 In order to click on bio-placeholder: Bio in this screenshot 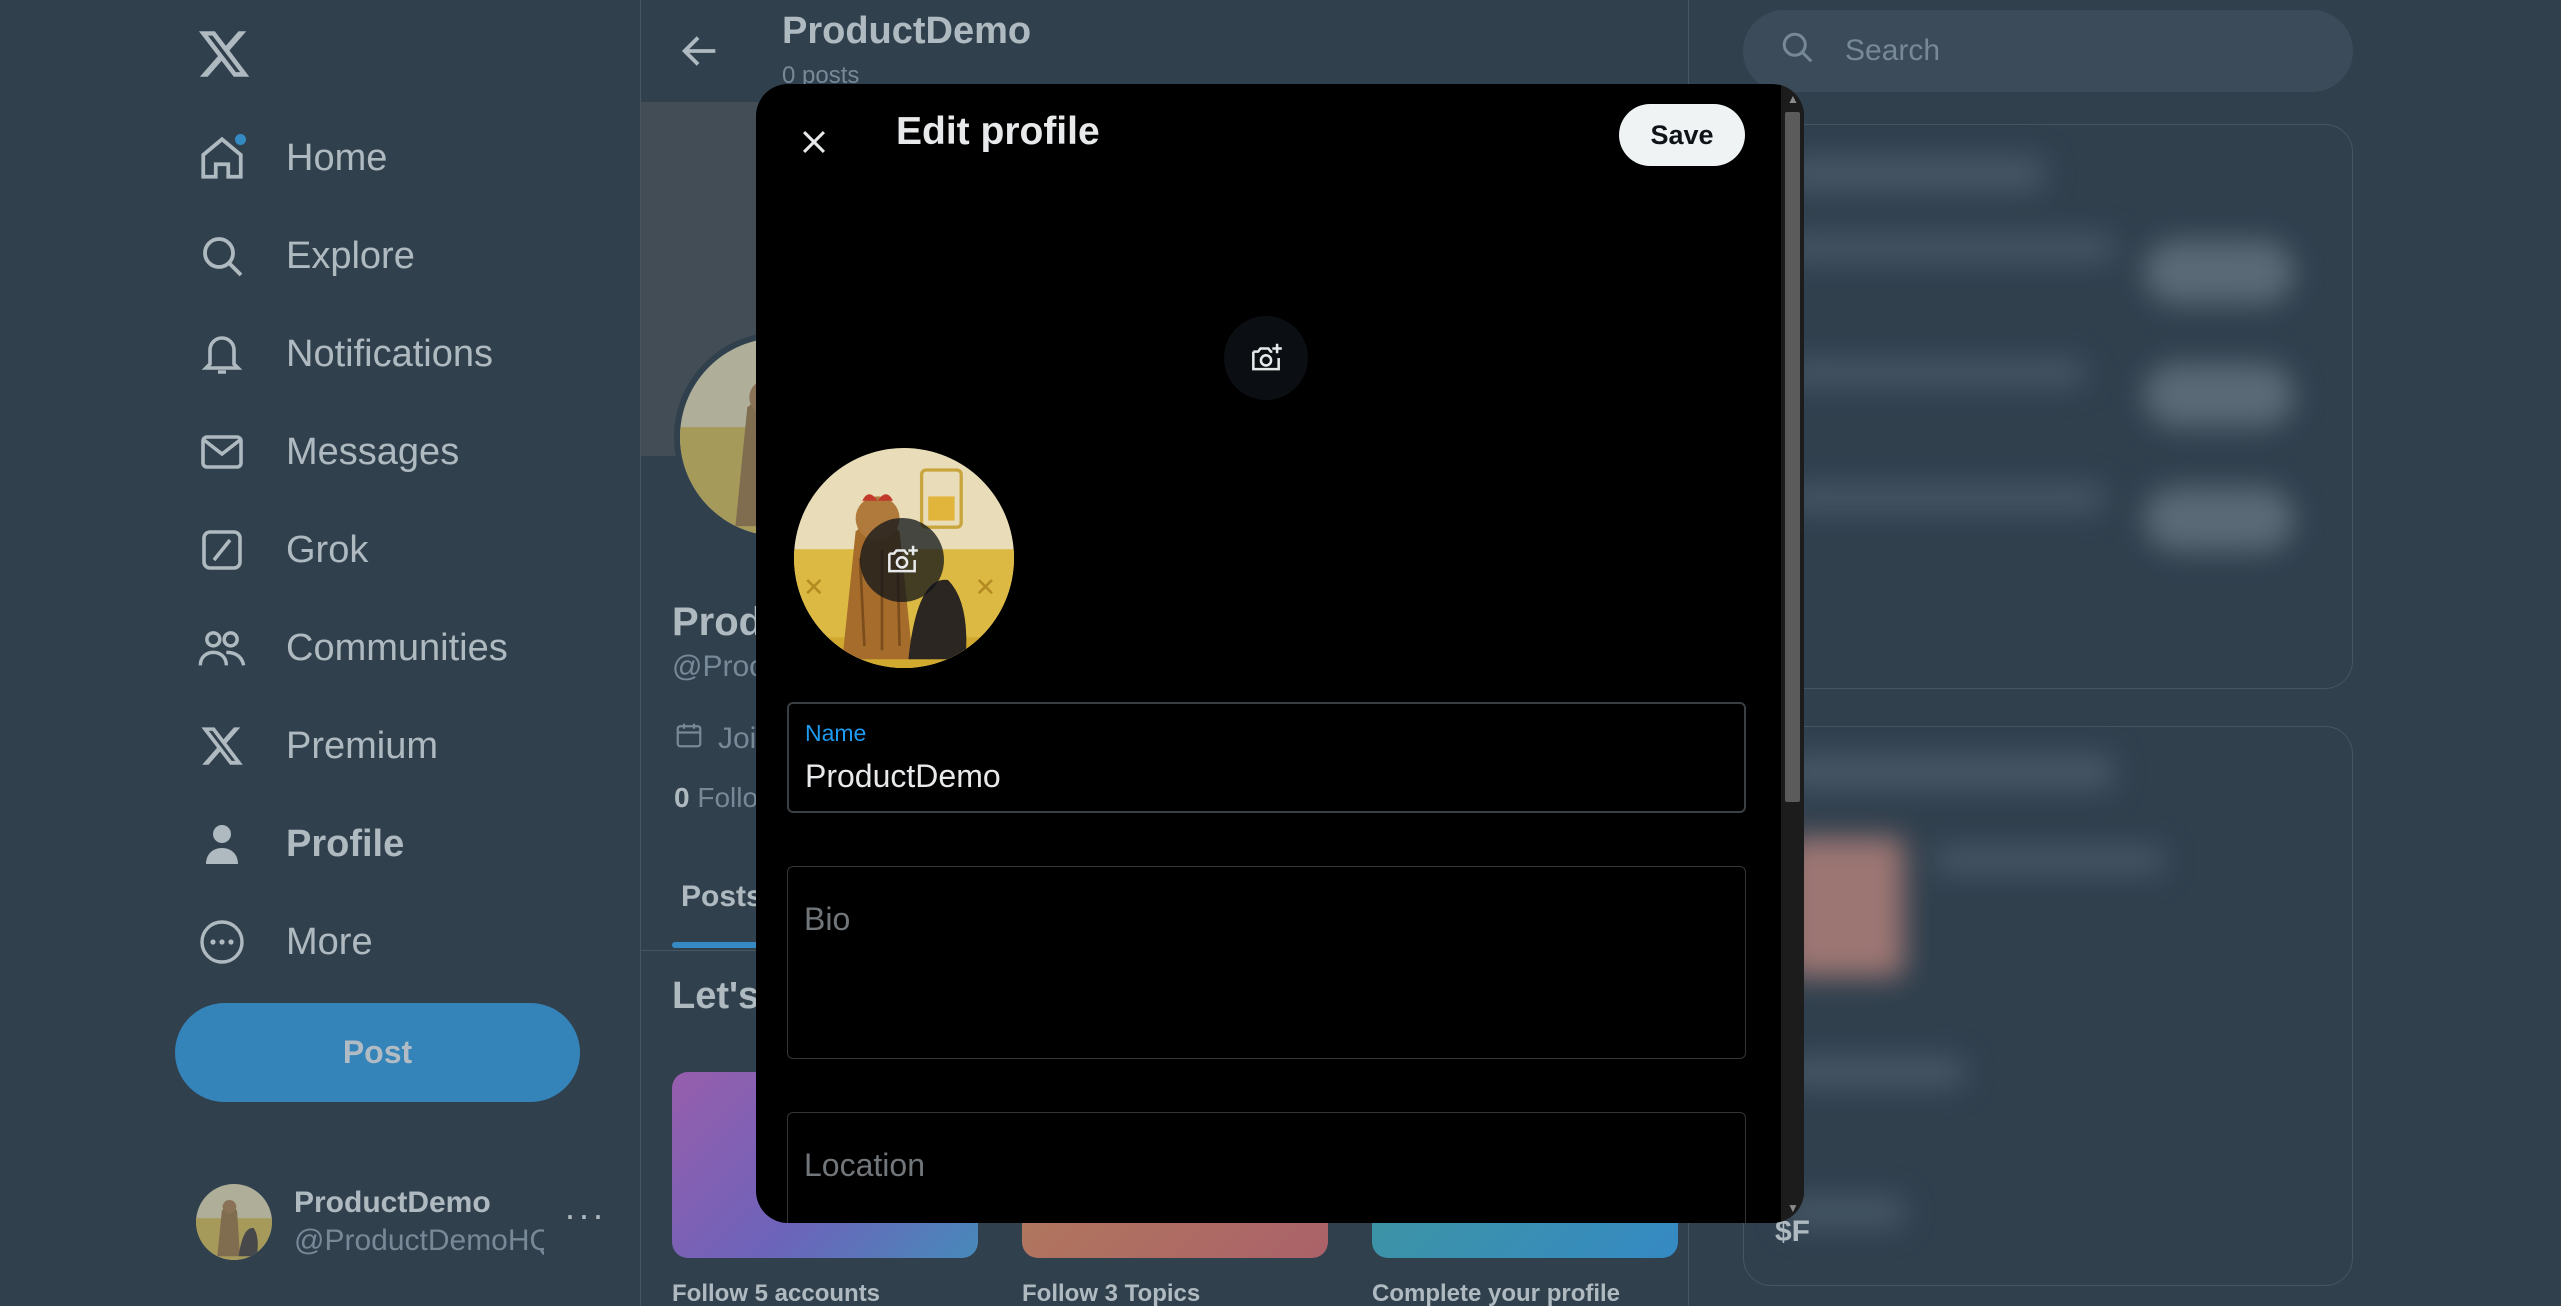, I will do `click(827, 919)`.